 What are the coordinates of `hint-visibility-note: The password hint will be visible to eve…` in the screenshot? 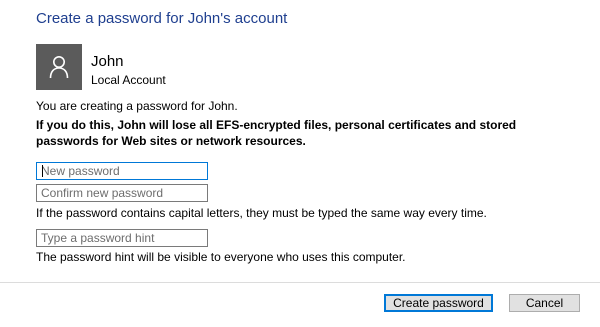 It's located at (221, 257).